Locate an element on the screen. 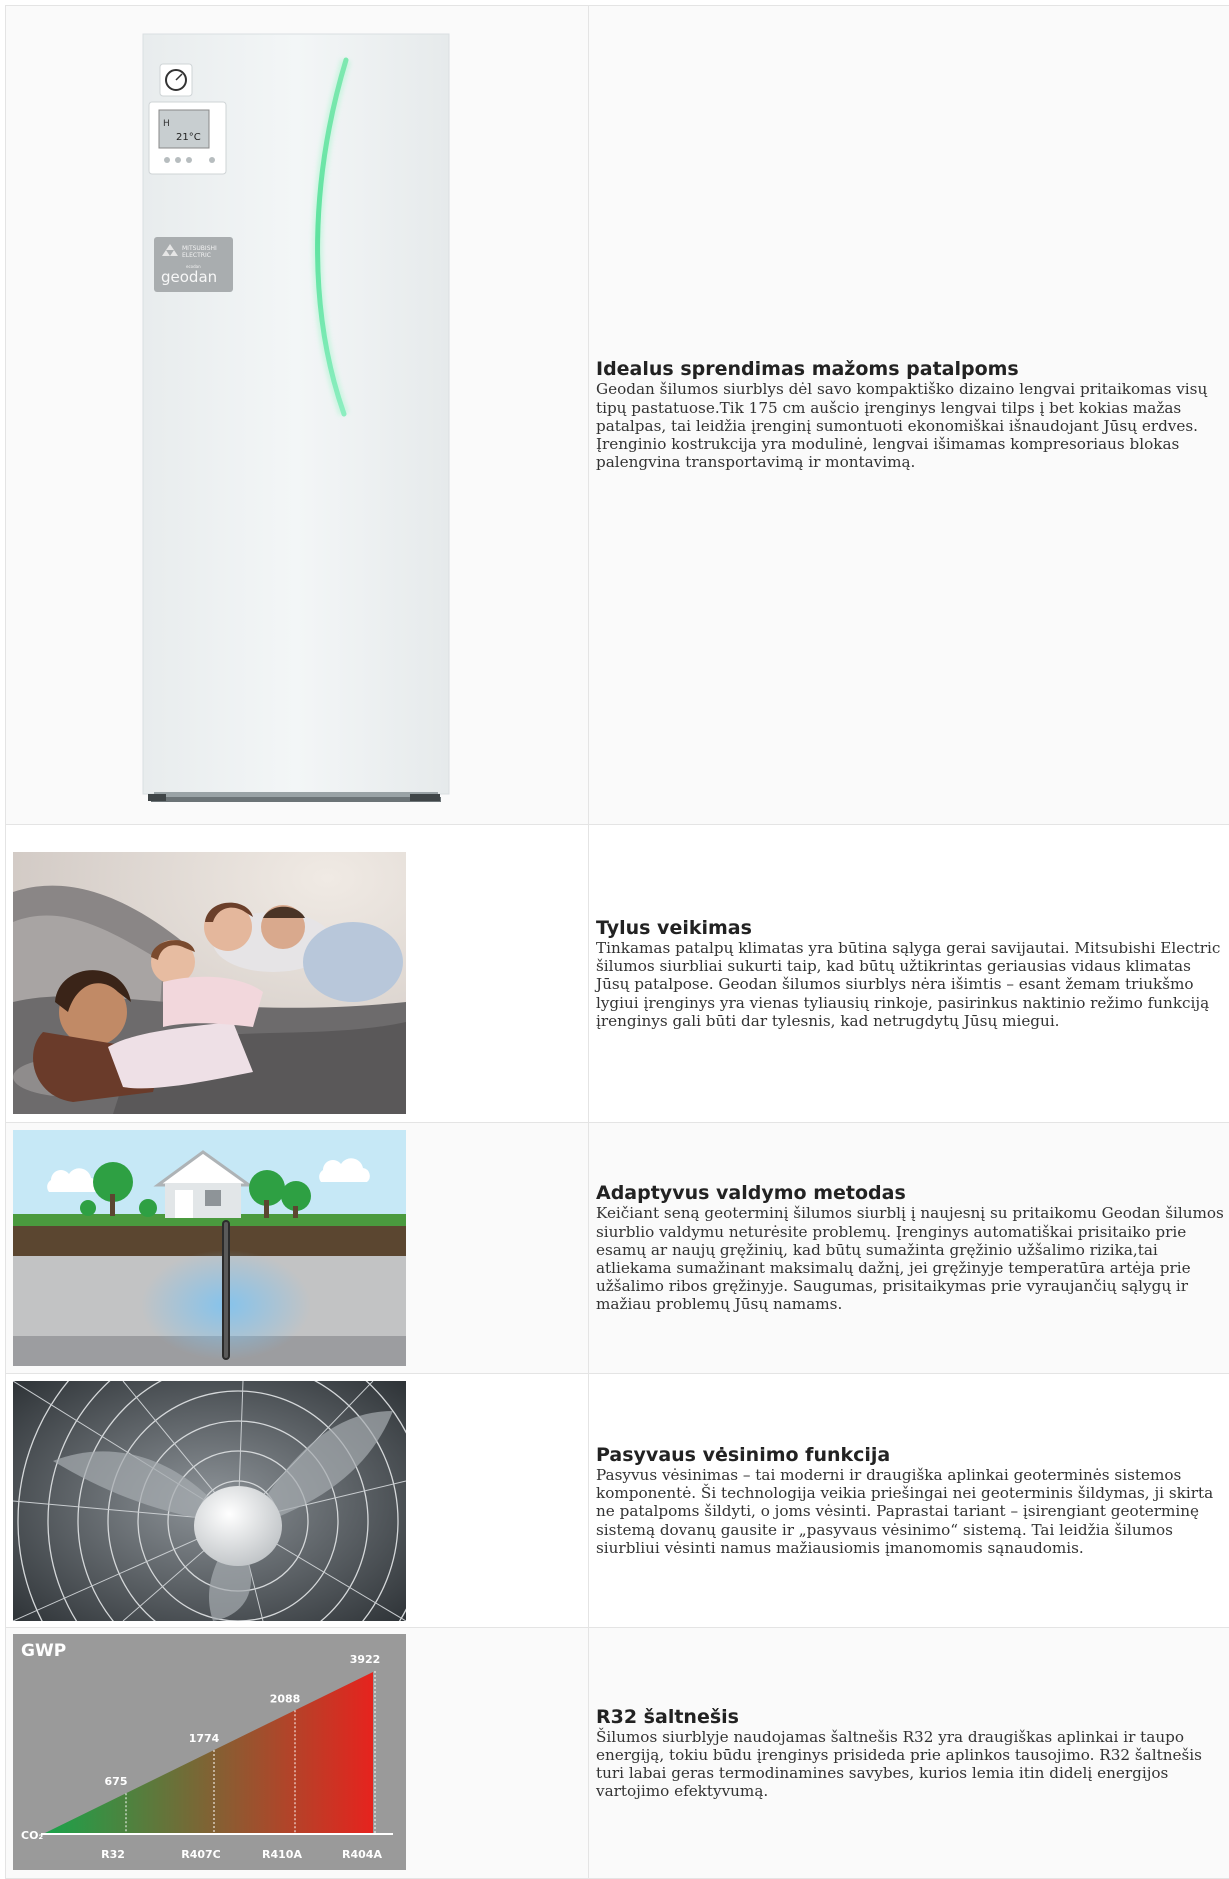  gwp-value-label: 675 is located at coordinates (116, 1781).